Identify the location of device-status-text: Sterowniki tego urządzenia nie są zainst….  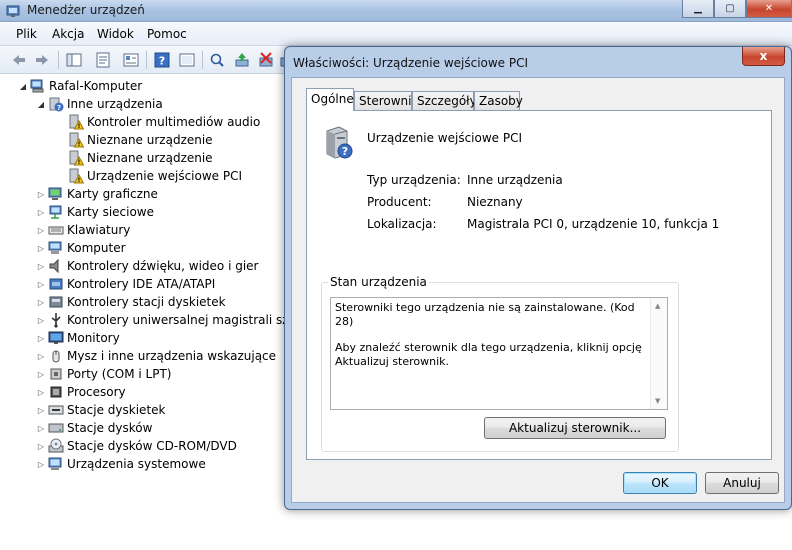
(490, 341).